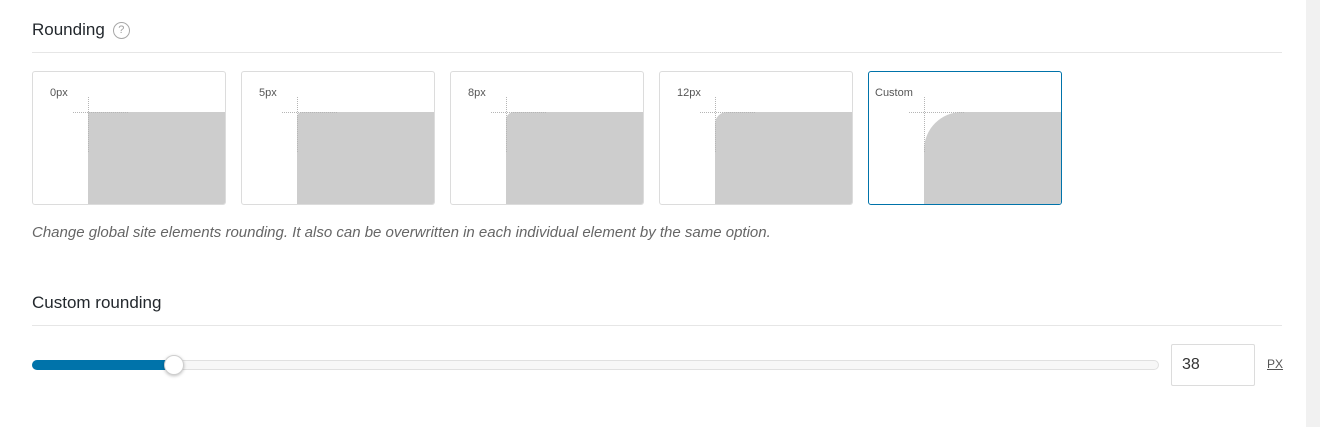  Describe the element at coordinates (657, 35) in the screenshot. I see `rounding-section-header: Rounding ?` at that location.